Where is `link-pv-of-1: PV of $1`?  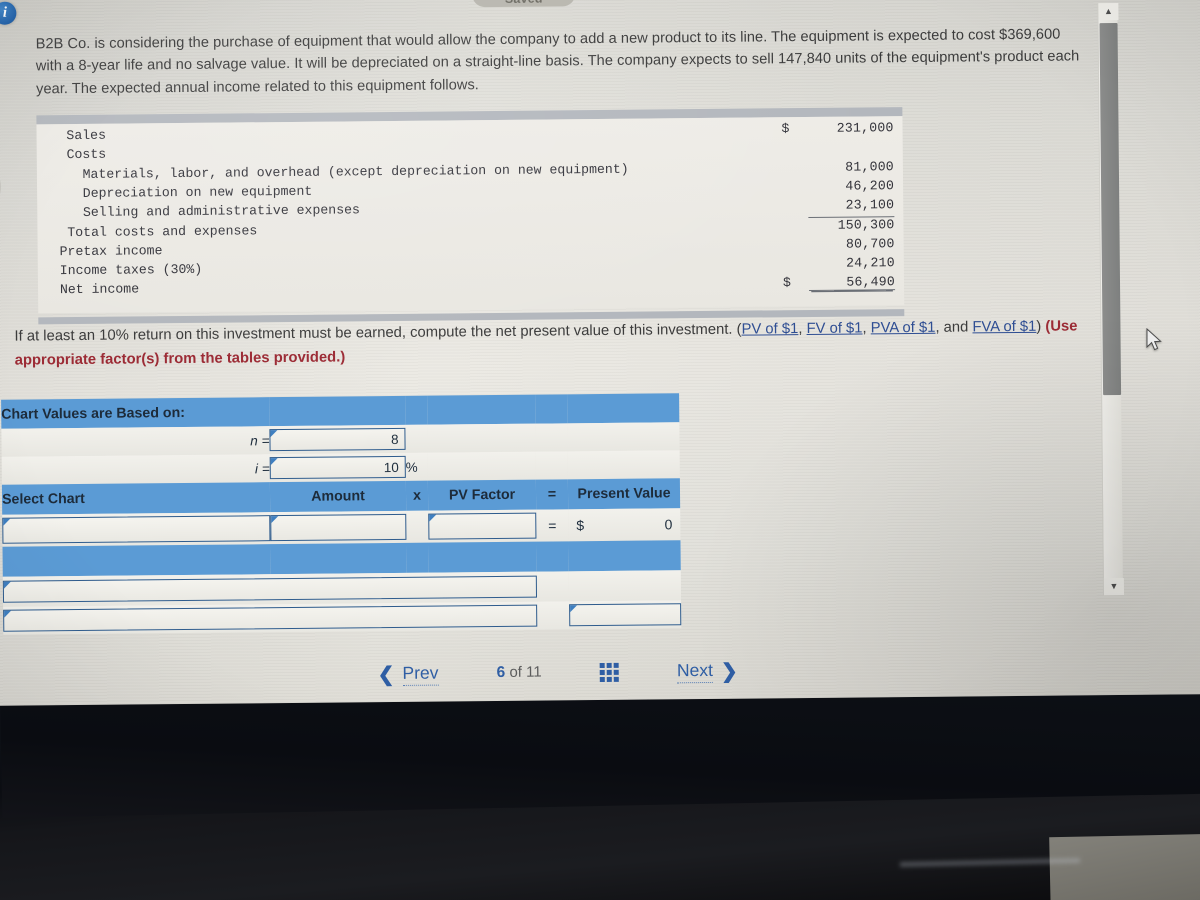
link-pv-of-1: PV of $1 is located at coordinates (769, 329).